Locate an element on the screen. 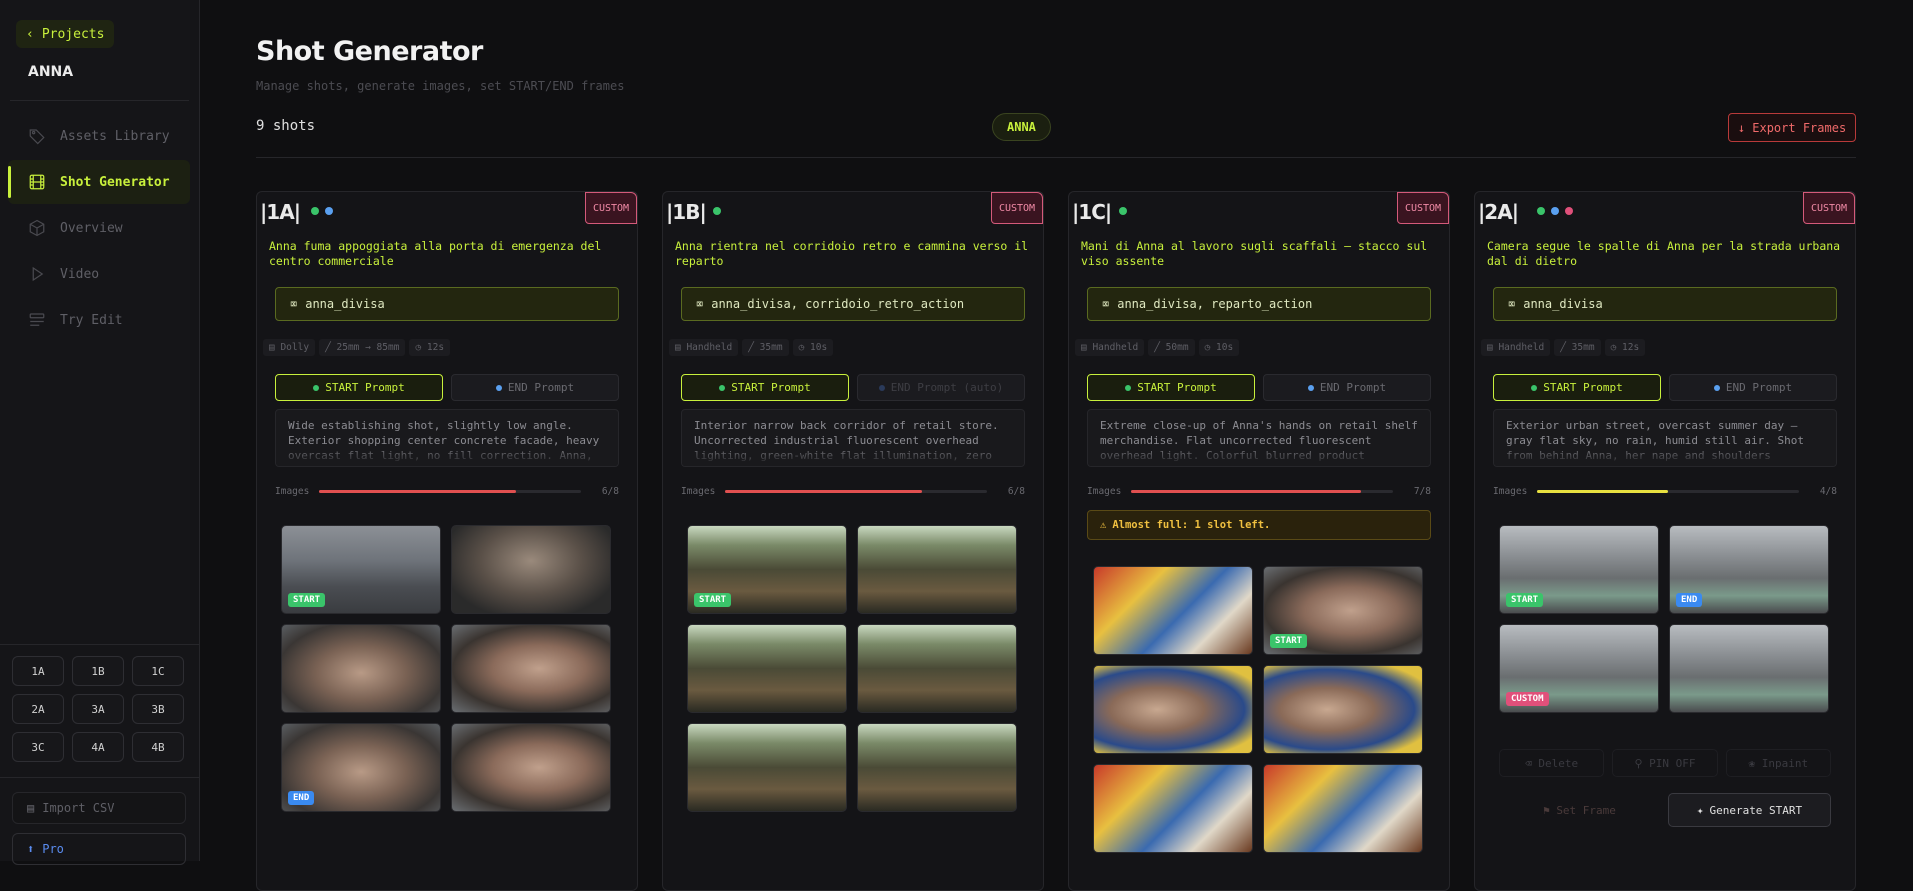  assets-value: anna_divisa is located at coordinates (1563, 304).